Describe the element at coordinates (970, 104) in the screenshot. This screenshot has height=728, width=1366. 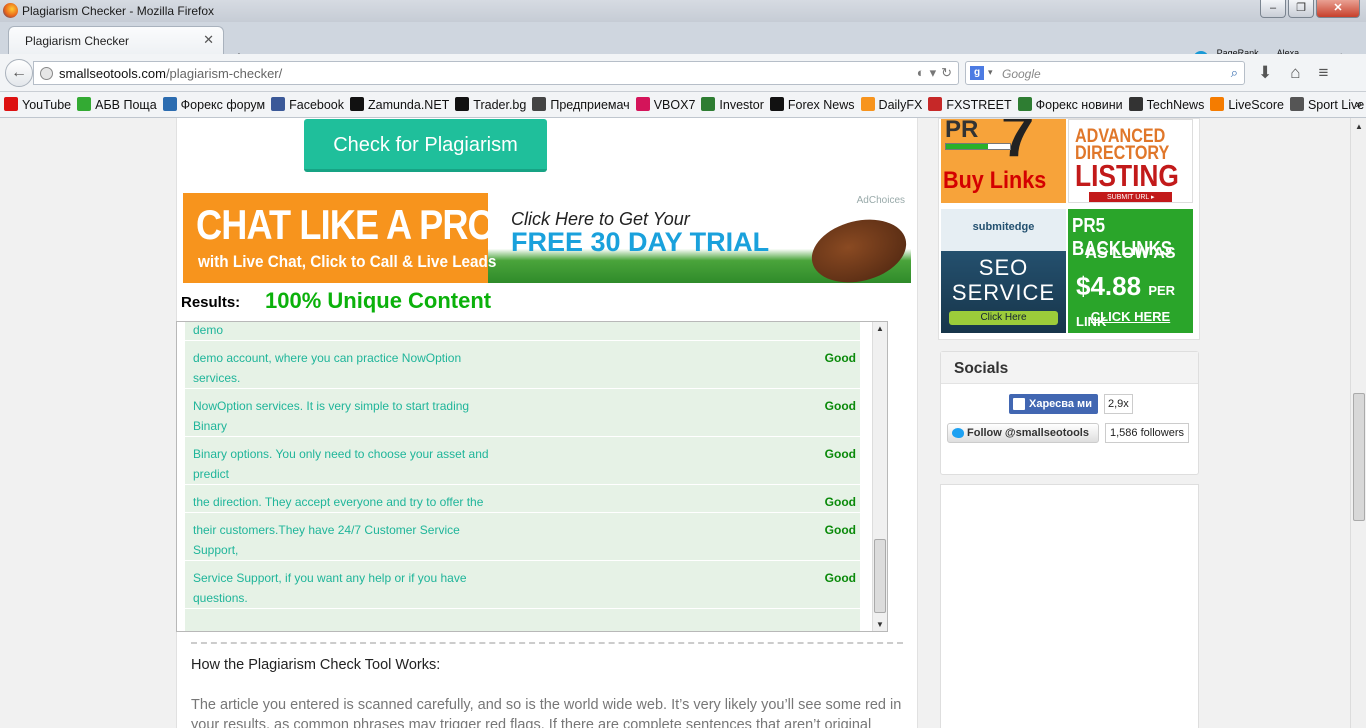
I see `bookmark-item: FXSTREET` at that location.